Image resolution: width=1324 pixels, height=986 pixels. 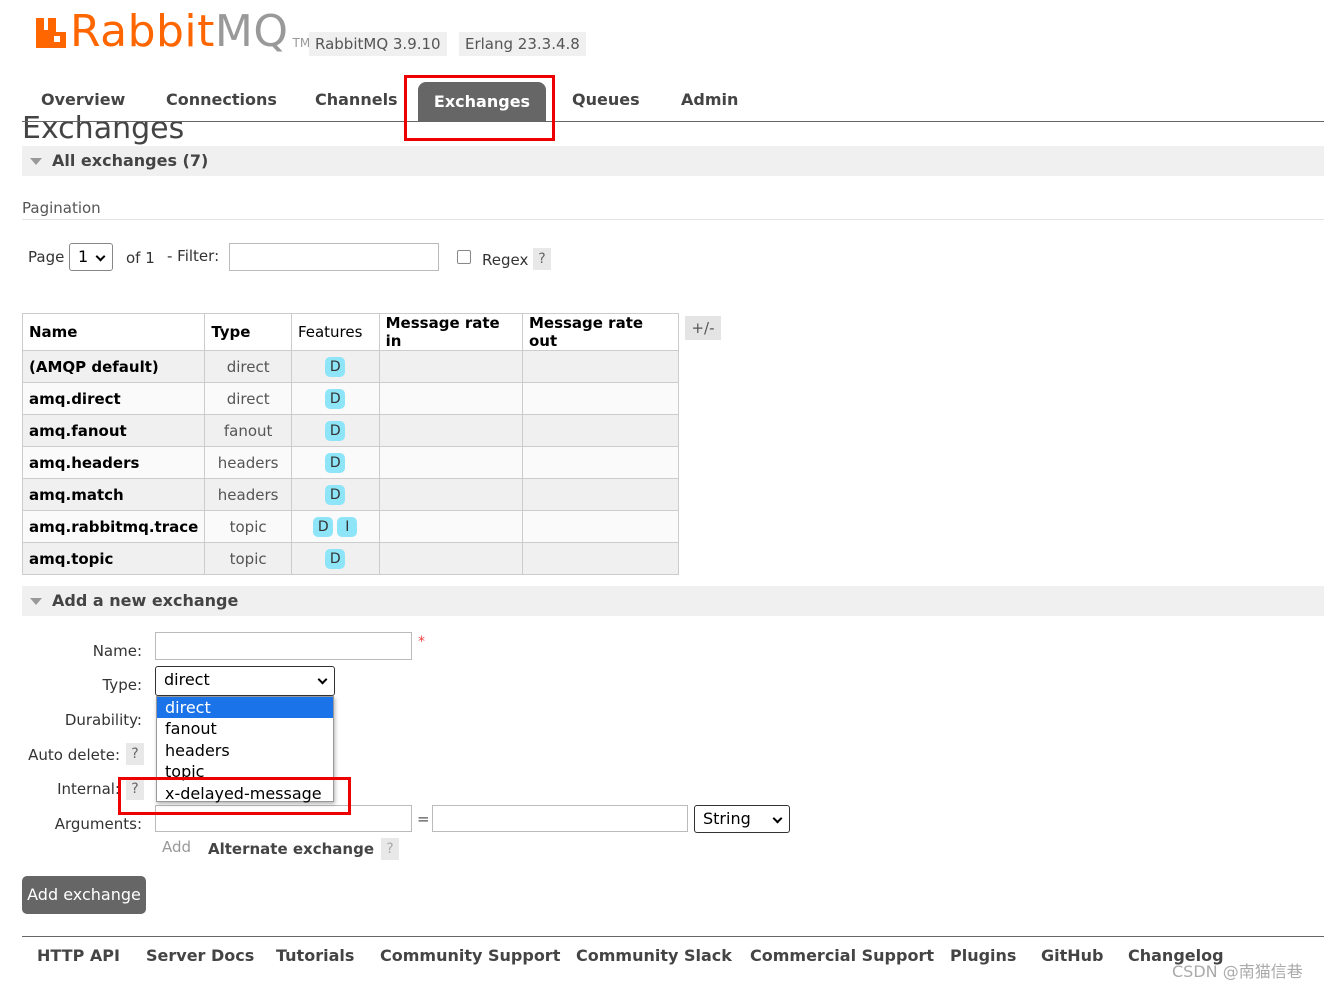 What do you see at coordinates (245, 750) in the screenshot?
I see `type-option-headers: headers` at bounding box center [245, 750].